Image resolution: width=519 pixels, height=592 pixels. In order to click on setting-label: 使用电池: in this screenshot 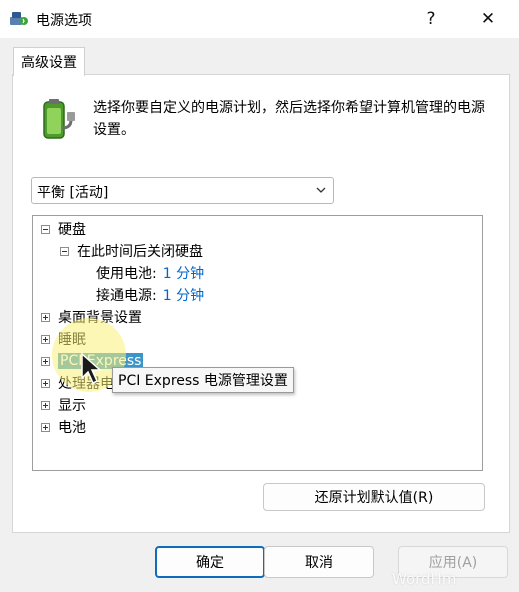, I will do `click(126, 274)`.